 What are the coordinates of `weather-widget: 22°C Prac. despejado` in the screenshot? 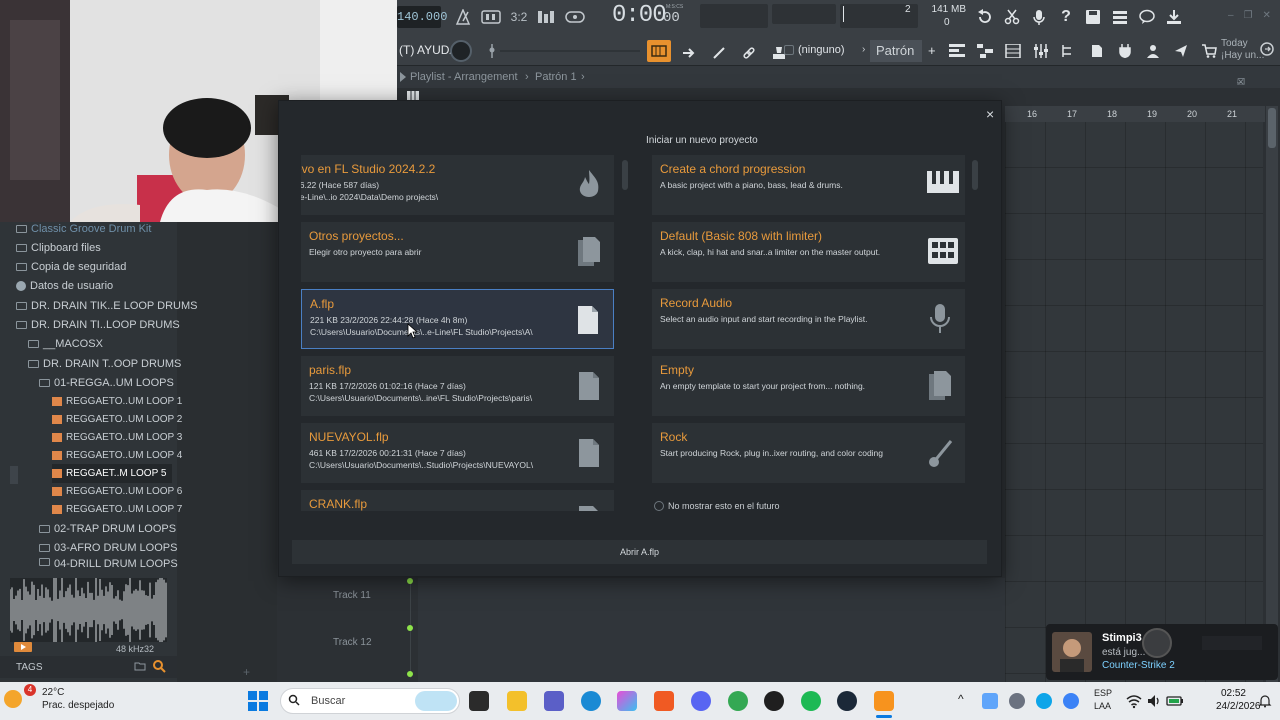 It's located at (78, 699).